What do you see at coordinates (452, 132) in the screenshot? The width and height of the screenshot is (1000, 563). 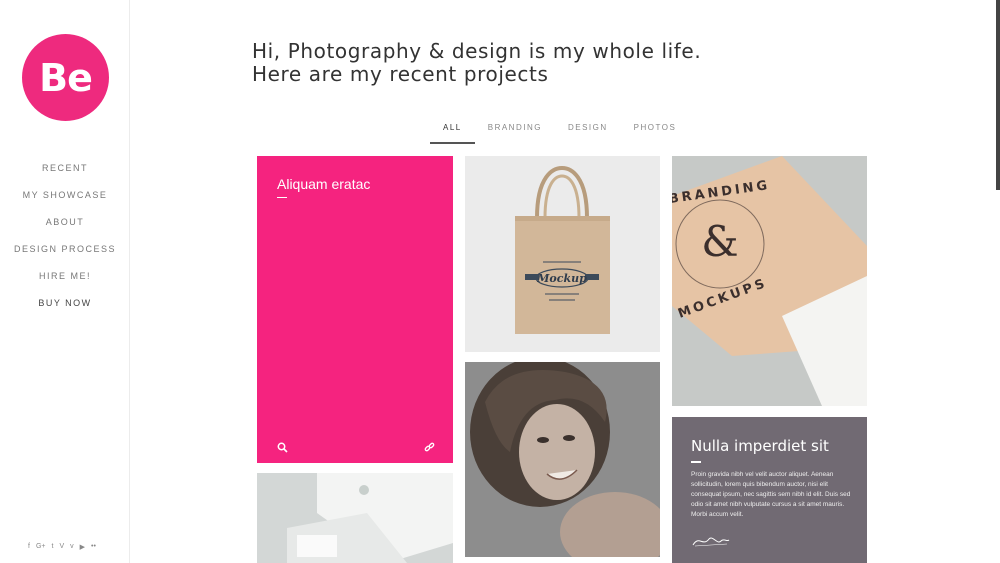 I see `filter-all: ALL` at bounding box center [452, 132].